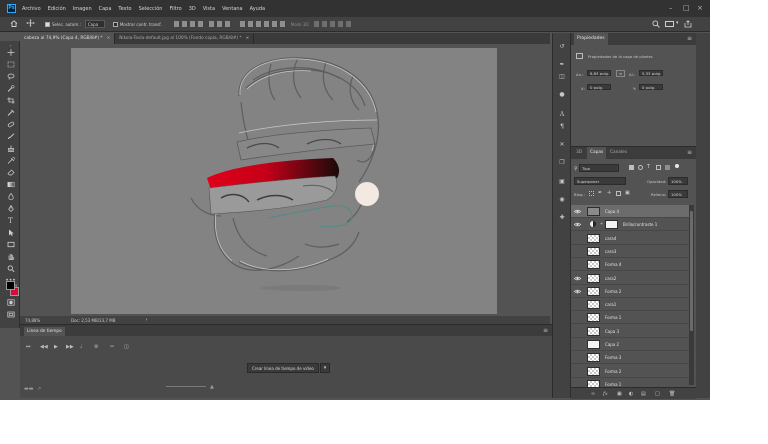 The height and width of the screenshot is (444, 768). I want to click on history-brush-tool-icon, so click(10, 160).